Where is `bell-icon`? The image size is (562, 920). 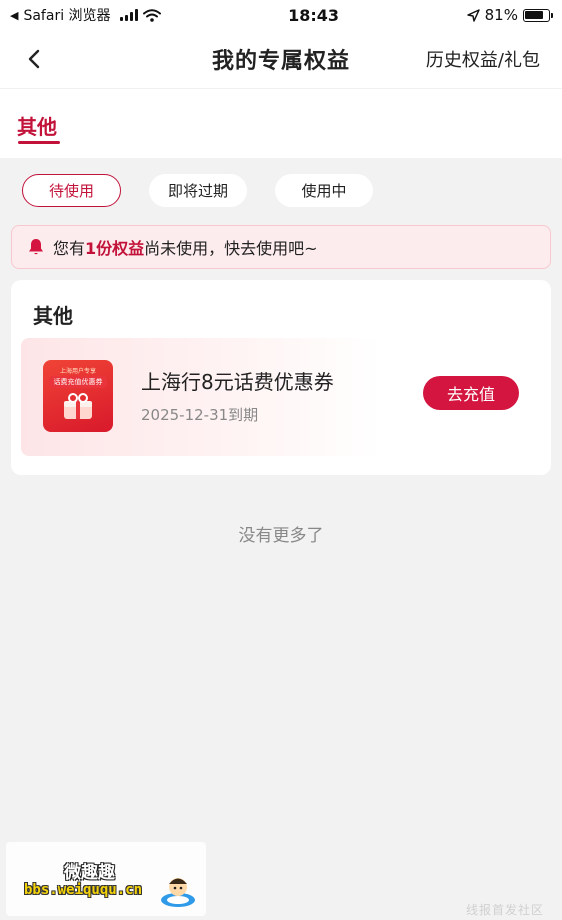 bell-icon is located at coordinates (36, 247).